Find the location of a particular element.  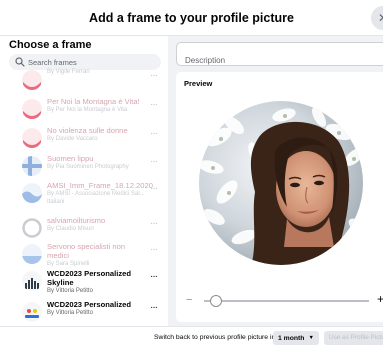

frame-author: By Per Noi la Montagna è Vita is located at coordinates (87, 110).